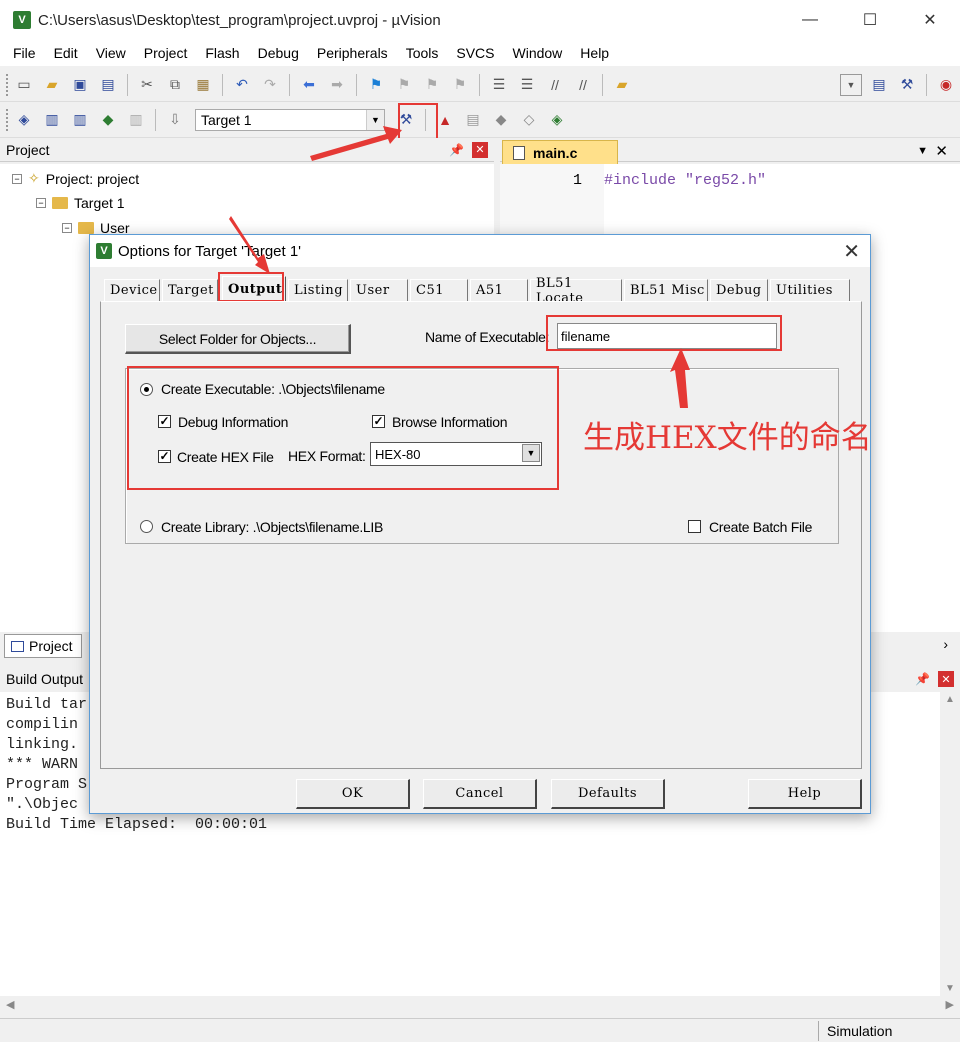  Describe the element at coordinates (810, 290) in the screenshot. I see `tab-utilities: Utilities` at that location.